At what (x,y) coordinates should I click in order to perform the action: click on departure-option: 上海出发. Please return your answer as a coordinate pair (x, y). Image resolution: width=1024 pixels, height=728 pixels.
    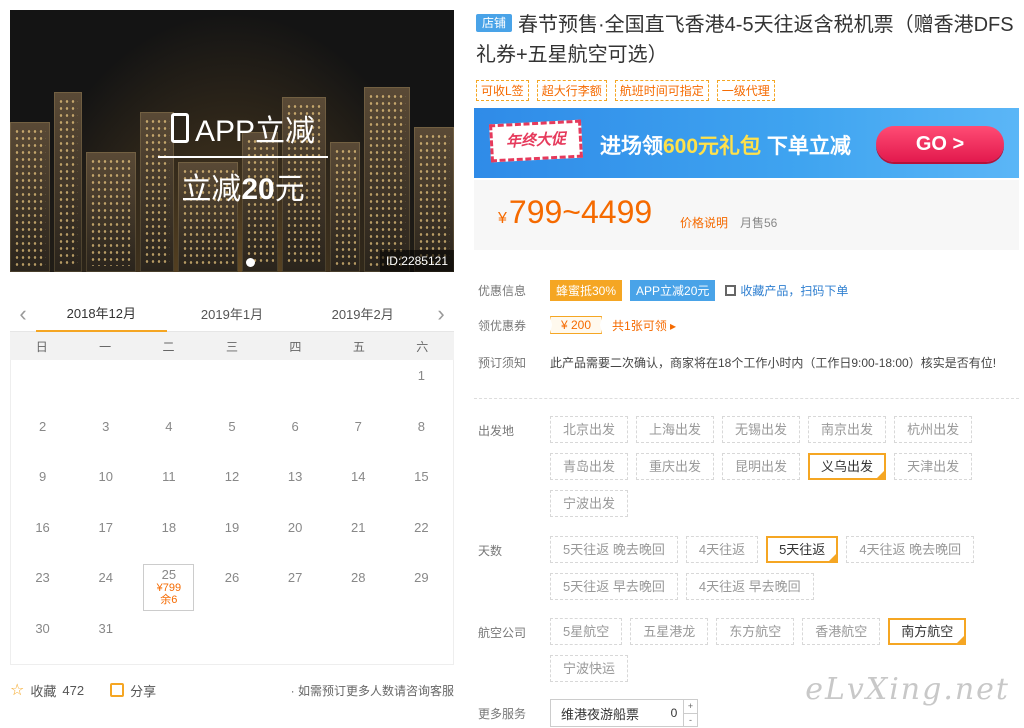
    Looking at the image, I should click on (675, 429).